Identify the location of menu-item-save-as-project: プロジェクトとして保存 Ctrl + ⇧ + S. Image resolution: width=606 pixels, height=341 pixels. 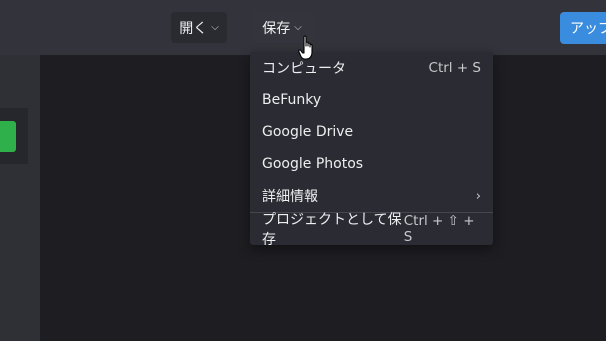
(371, 230).